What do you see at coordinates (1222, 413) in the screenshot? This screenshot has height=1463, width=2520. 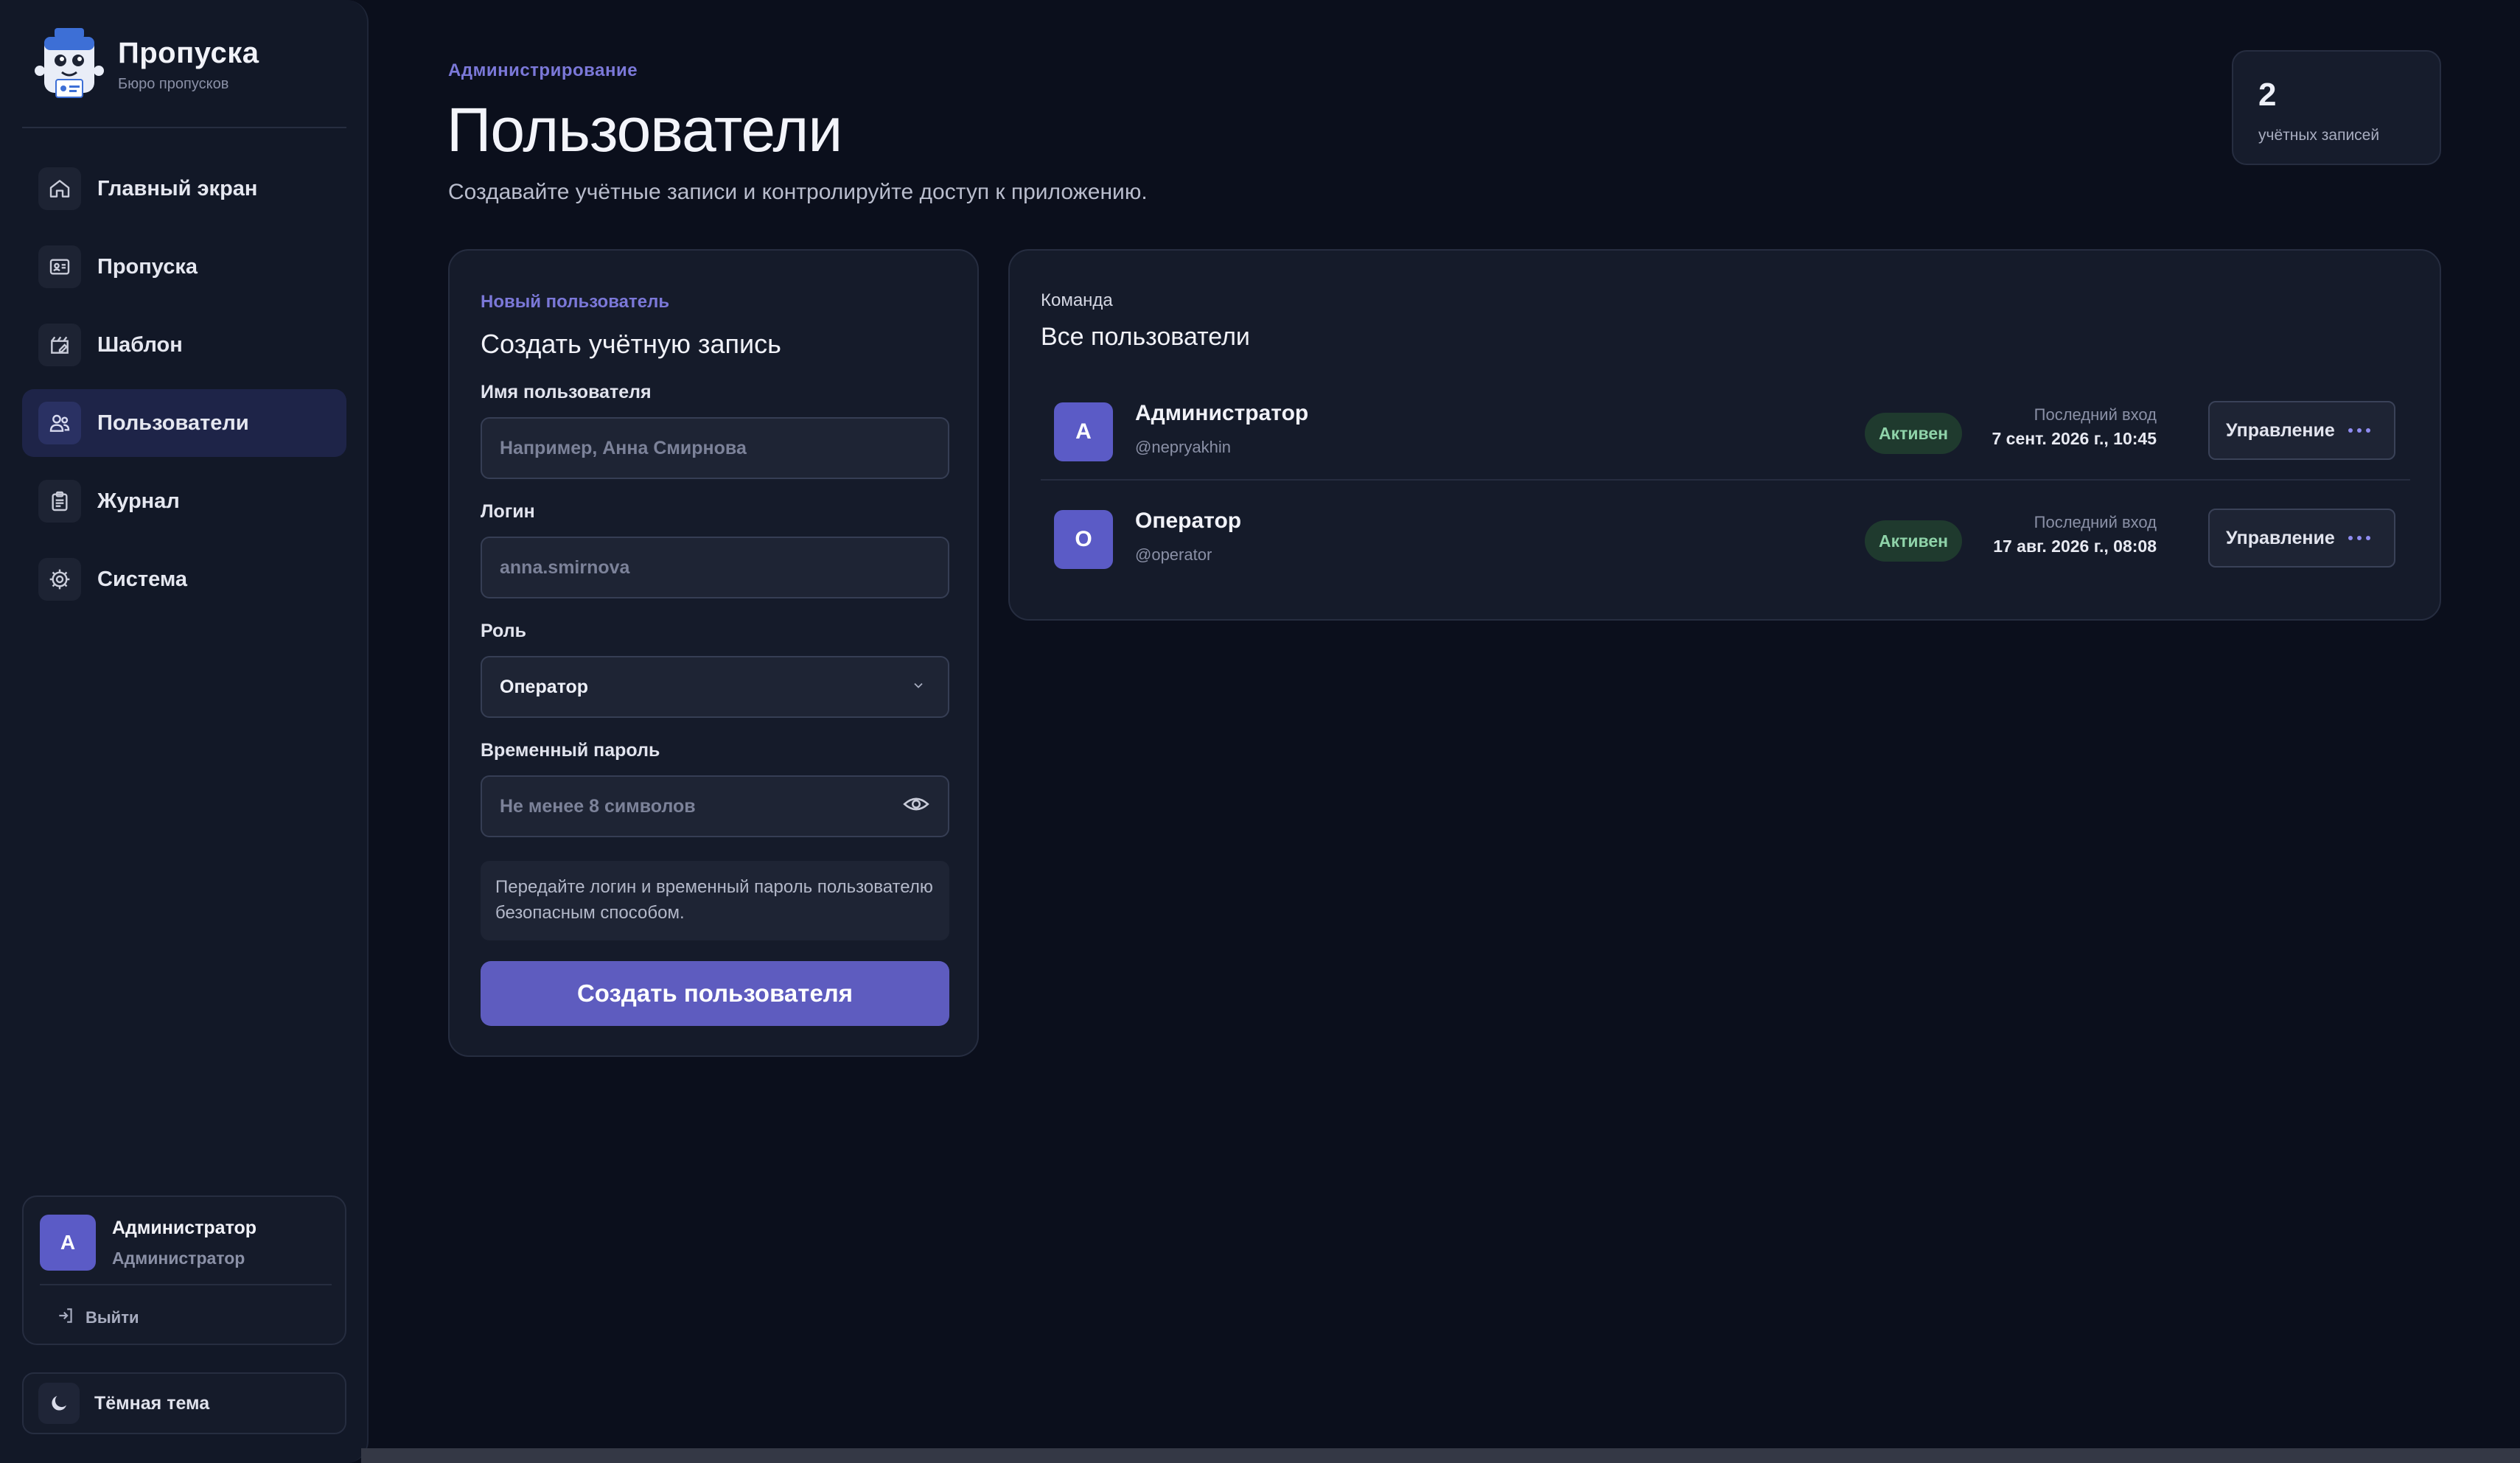 I see `user-name: Администратор` at bounding box center [1222, 413].